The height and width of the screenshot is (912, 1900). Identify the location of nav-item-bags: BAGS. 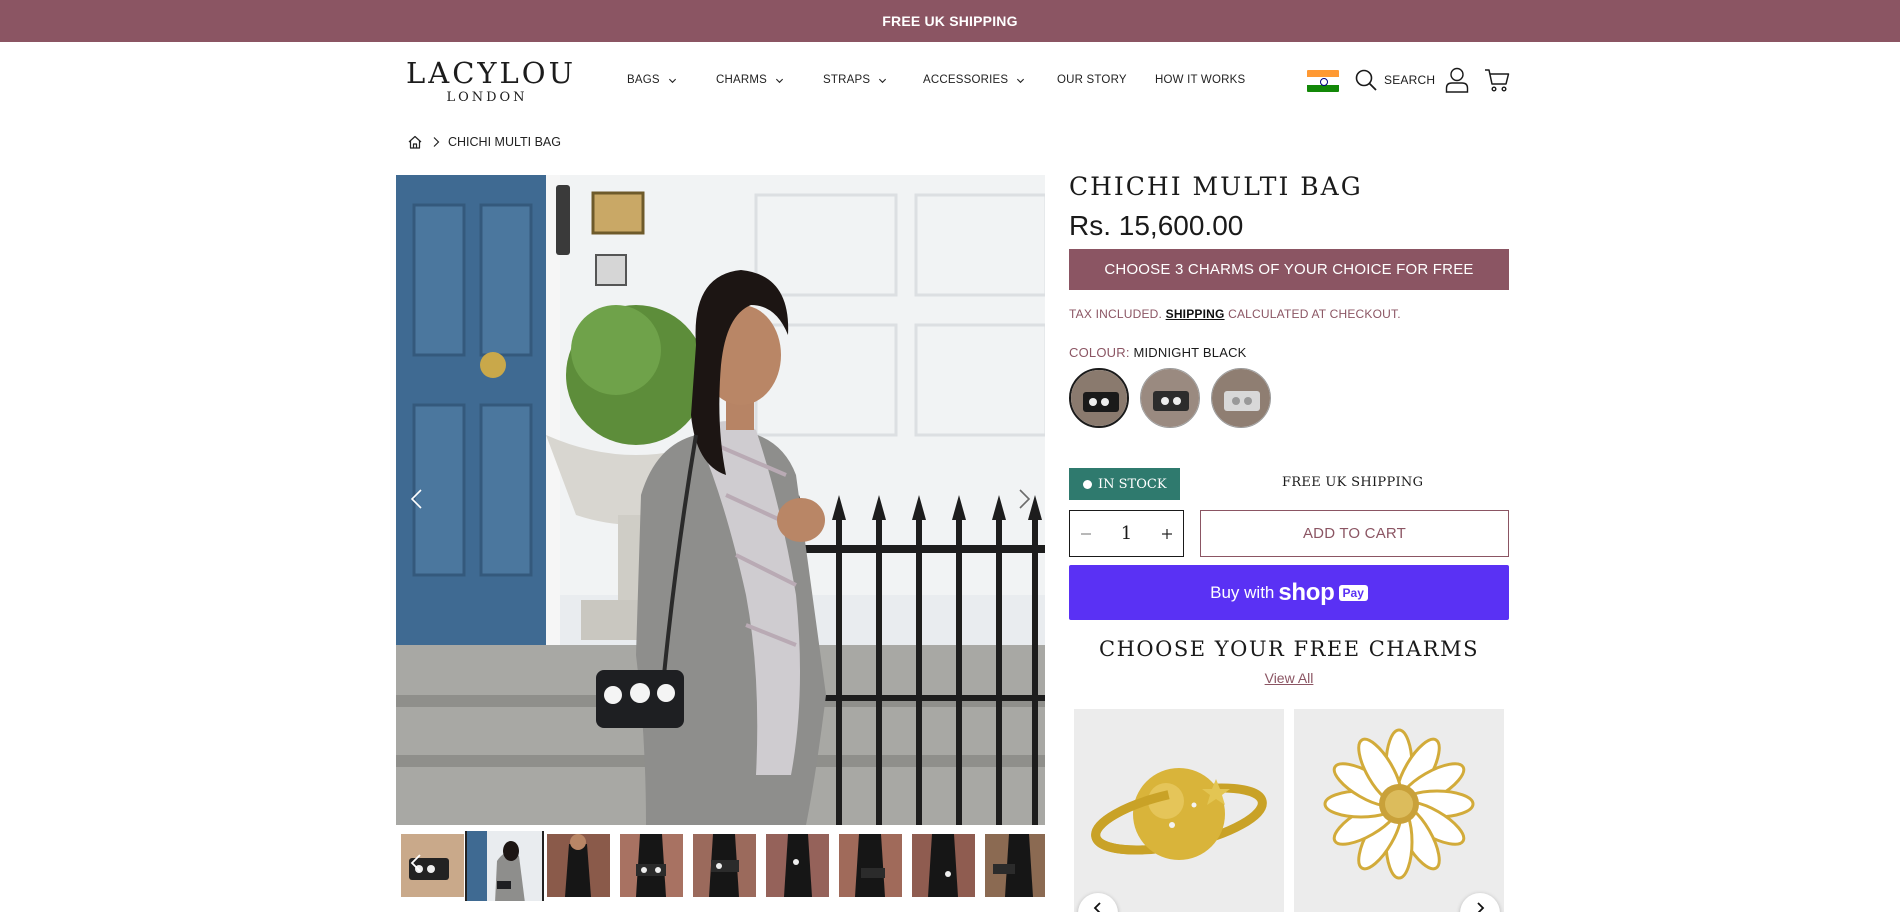
(652, 80).